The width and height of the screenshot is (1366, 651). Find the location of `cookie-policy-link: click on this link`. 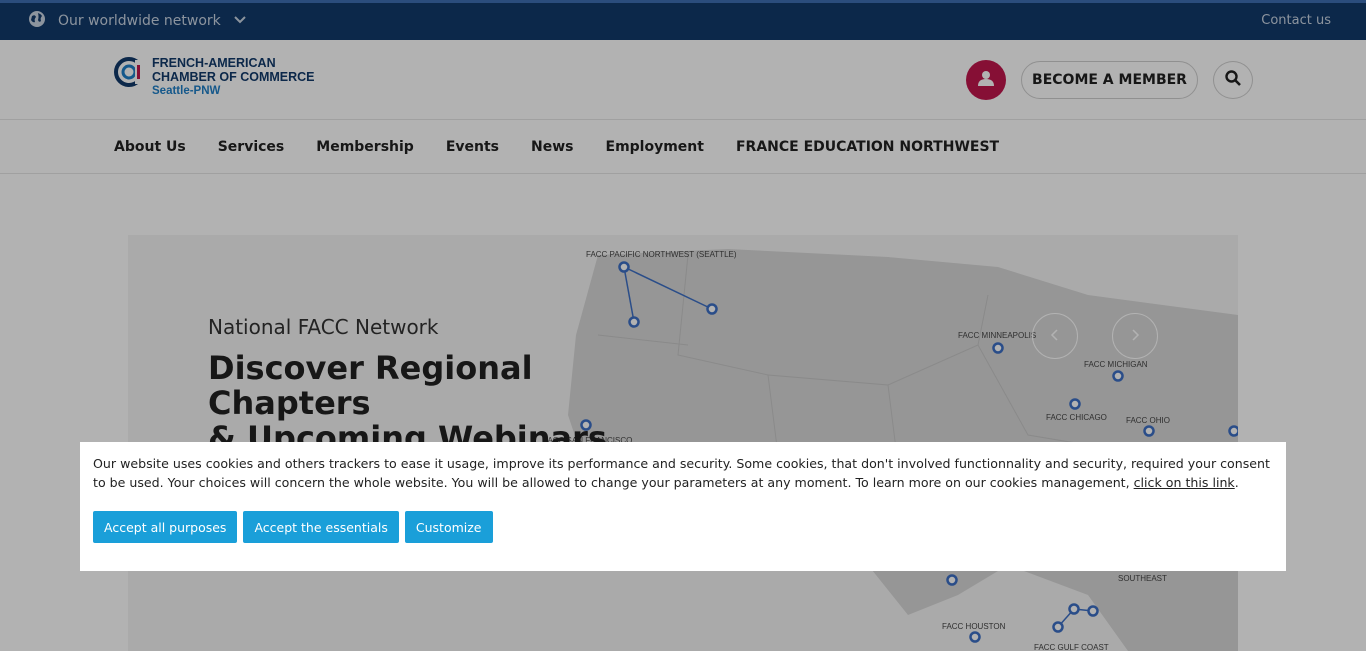

cookie-policy-link: click on this link is located at coordinates (1184, 482).